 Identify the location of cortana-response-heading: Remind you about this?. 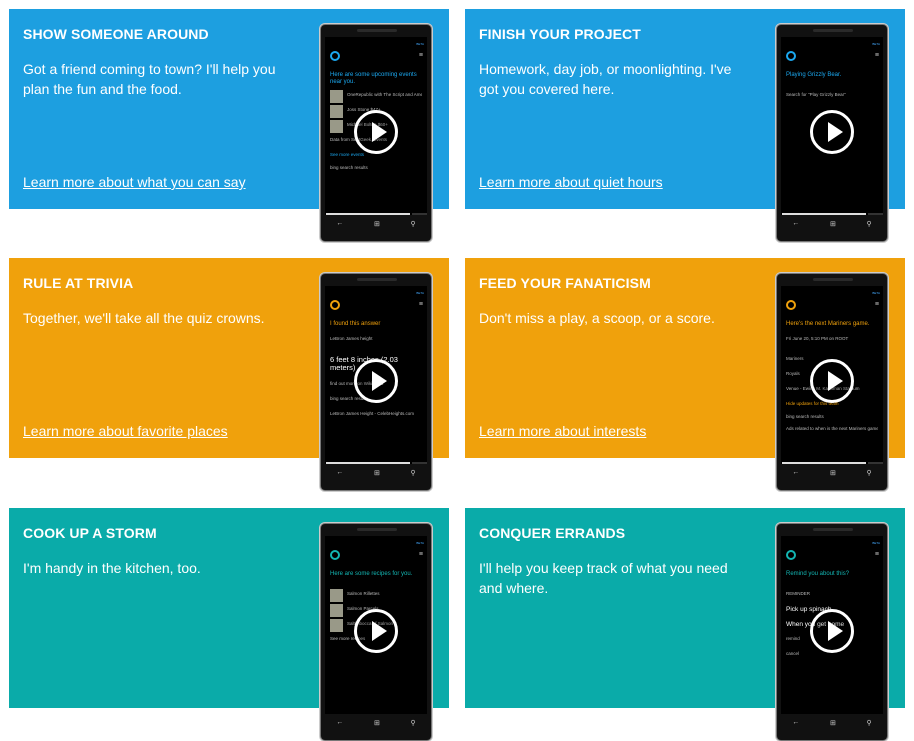
(818, 574).